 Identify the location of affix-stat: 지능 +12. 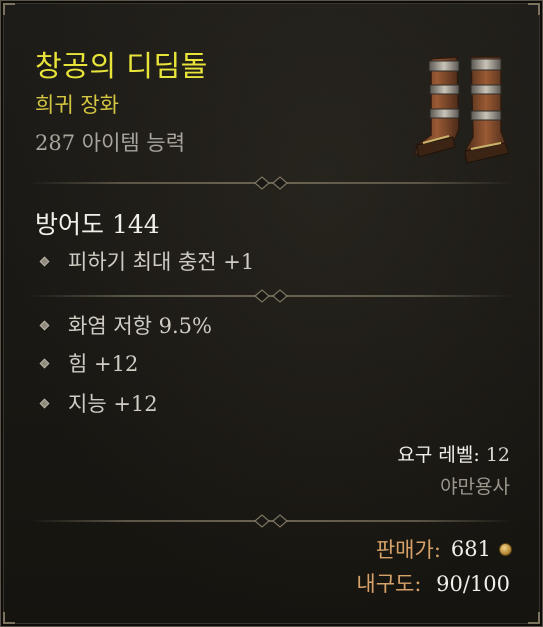
(98, 403).